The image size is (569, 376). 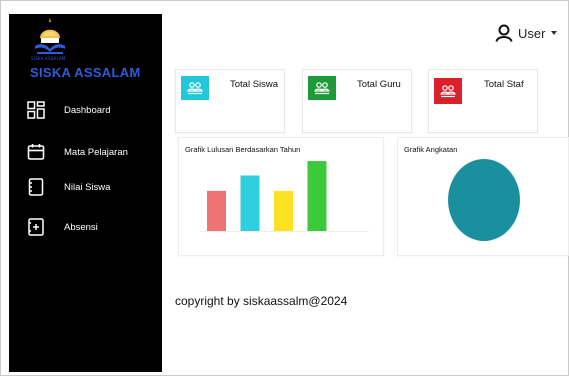 I want to click on calendar-icon, so click(x=36, y=152).